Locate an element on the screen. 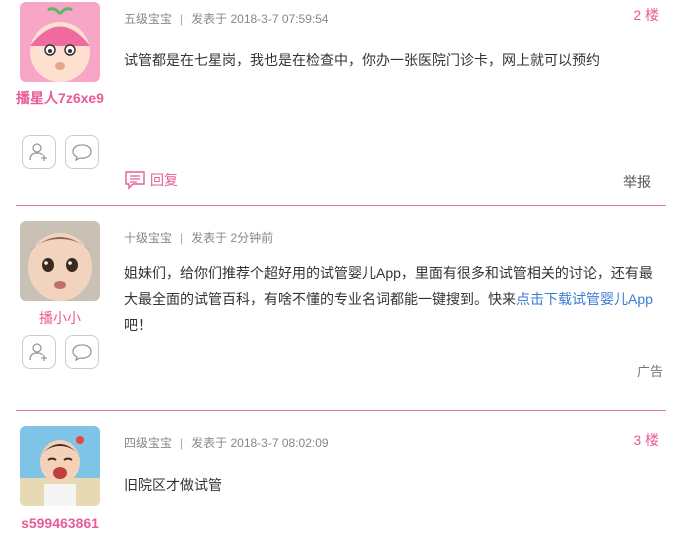 This screenshot has width=675, height=537. reply-button: 回复 is located at coordinates (151, 180).